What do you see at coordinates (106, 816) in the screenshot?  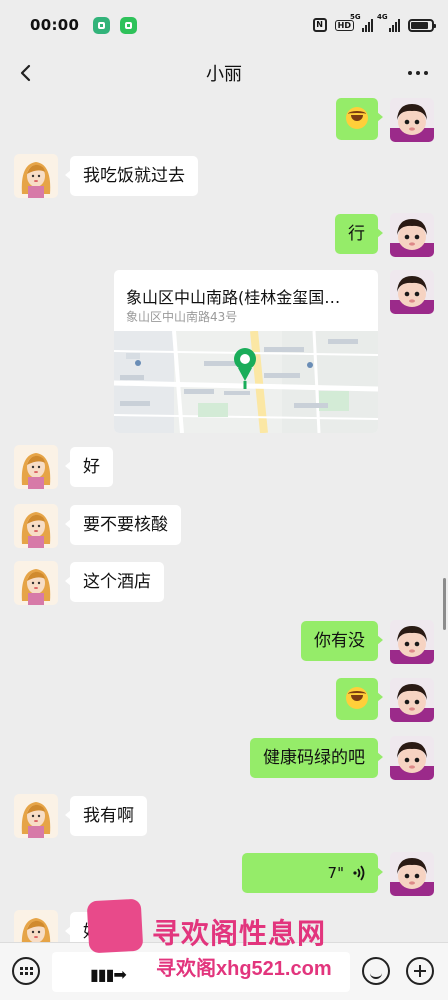 I see `message-bubble-theirs: 我有啊` at bounding box center [106, 816].